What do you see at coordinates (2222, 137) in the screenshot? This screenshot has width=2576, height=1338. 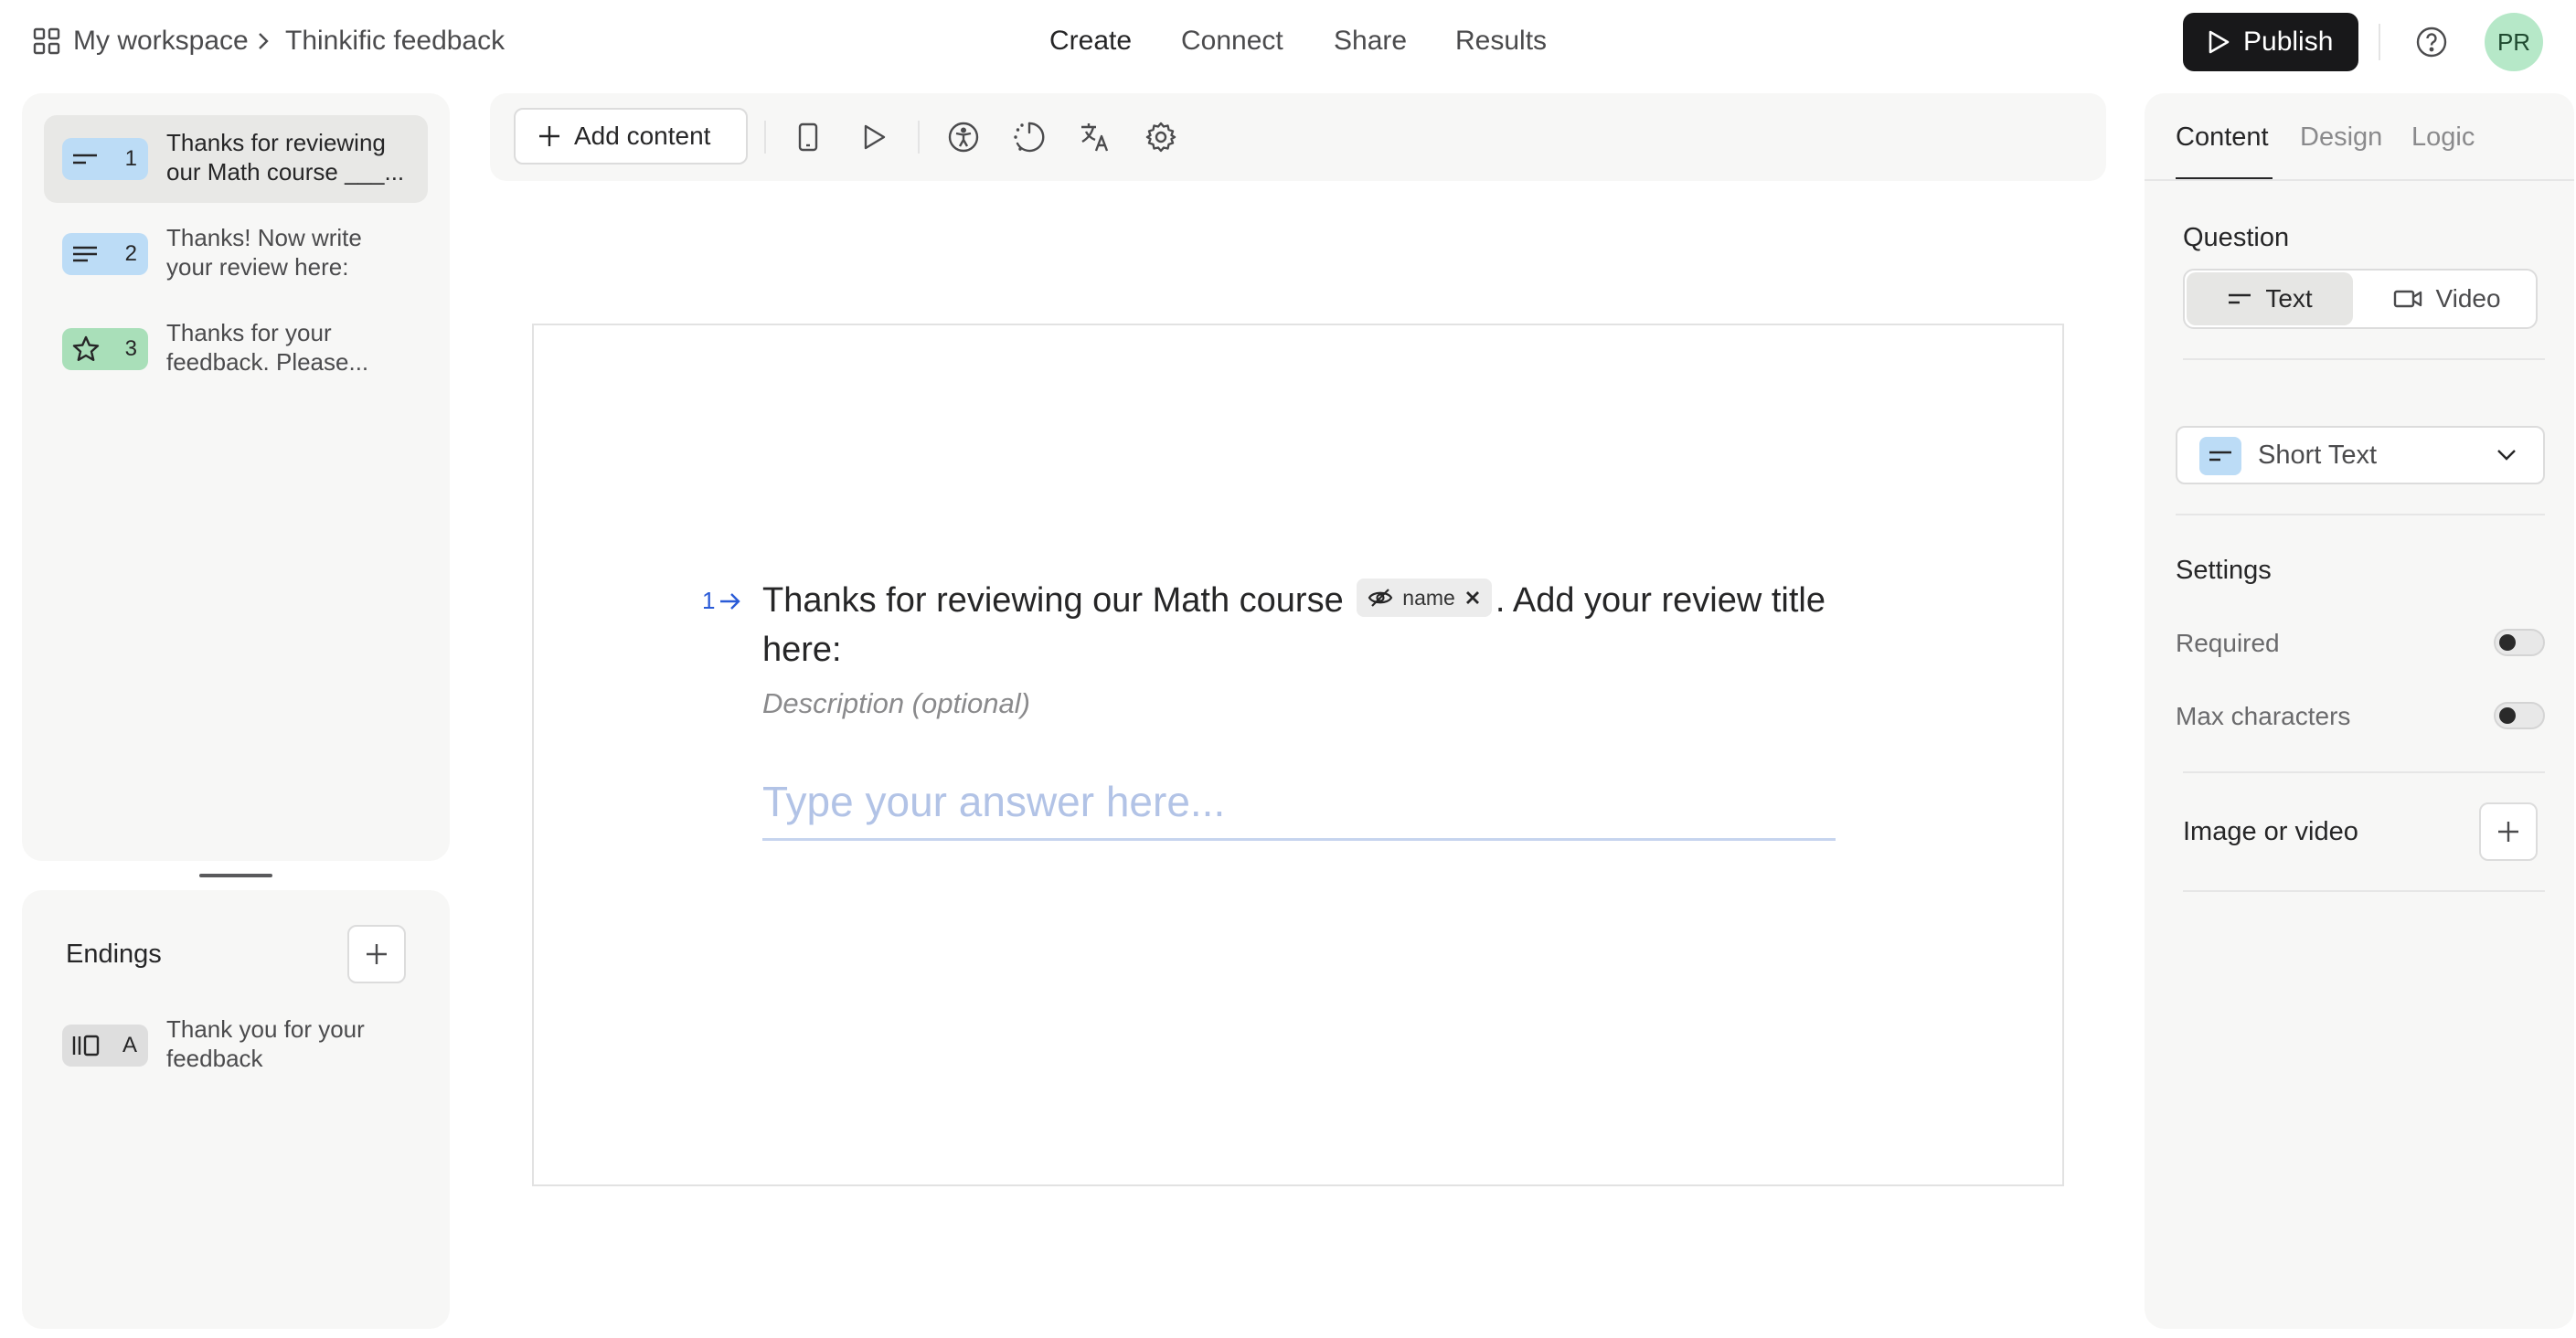 I see `tab-content: Content` at bounding box center [2222, 137].